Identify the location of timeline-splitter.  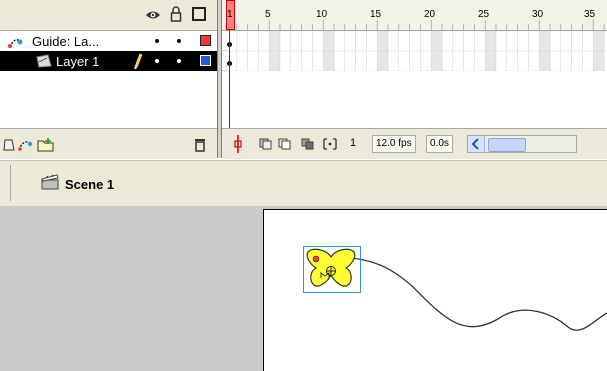
(219, 79).